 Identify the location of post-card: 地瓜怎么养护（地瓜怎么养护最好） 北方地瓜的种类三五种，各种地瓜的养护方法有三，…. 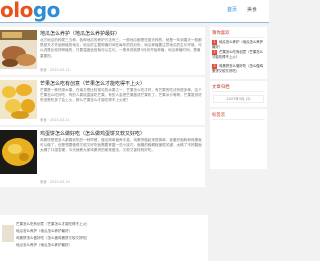
(102, 51).